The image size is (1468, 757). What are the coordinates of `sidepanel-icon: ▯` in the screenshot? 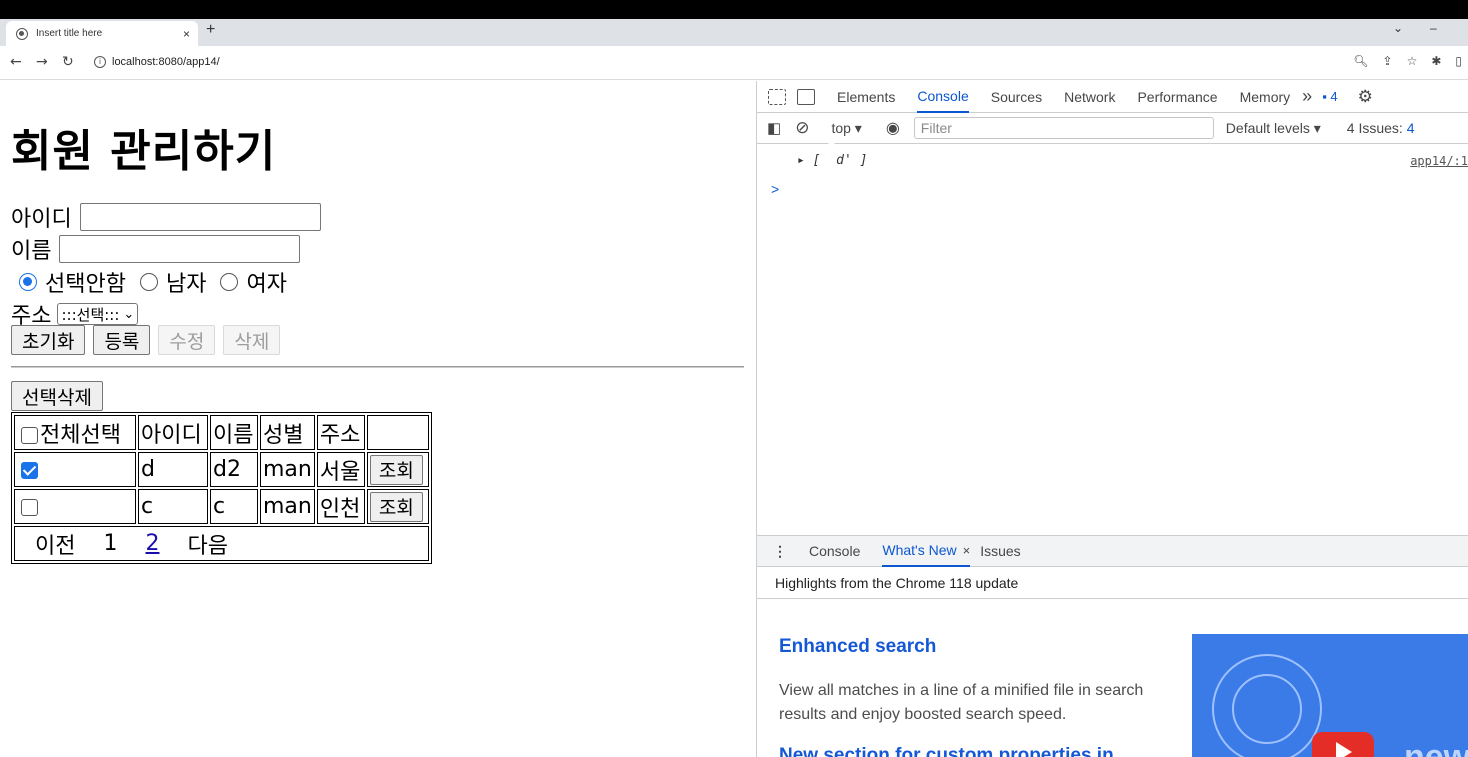 It's located at (1458, 61).